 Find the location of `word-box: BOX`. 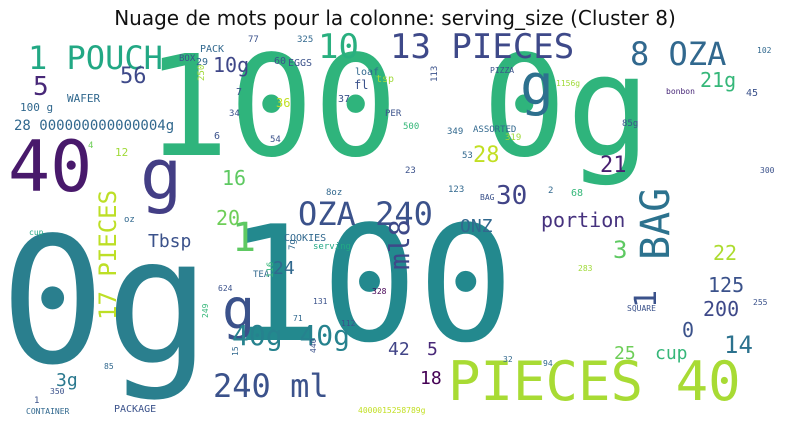

word-box: BOX is located at coordinates (187, 59).